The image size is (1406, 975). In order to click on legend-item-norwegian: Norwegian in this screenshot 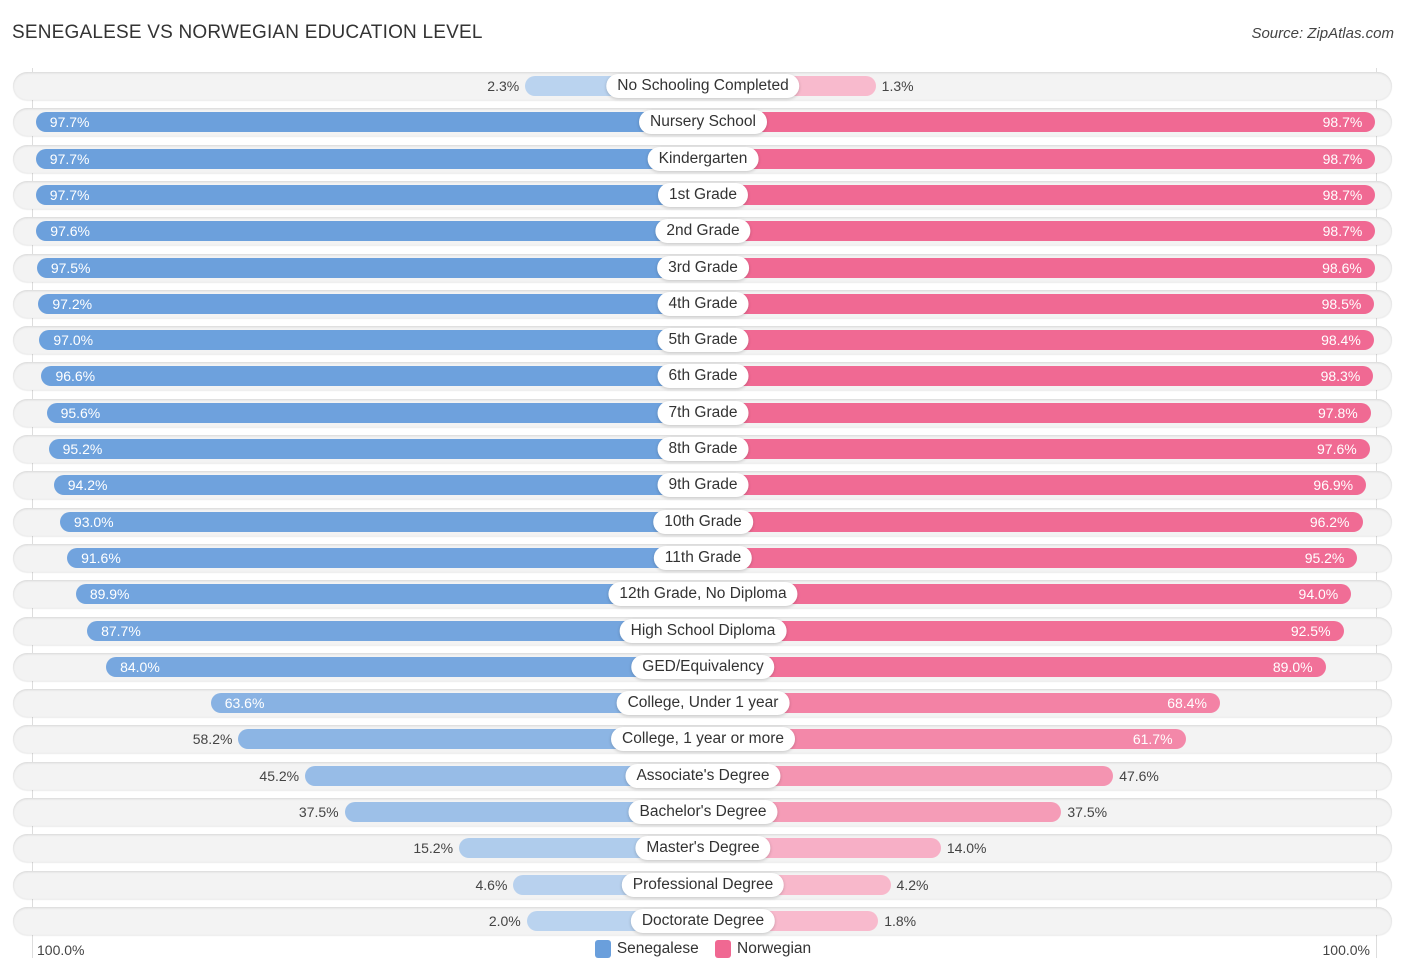, I will do `click(763, 949)`.